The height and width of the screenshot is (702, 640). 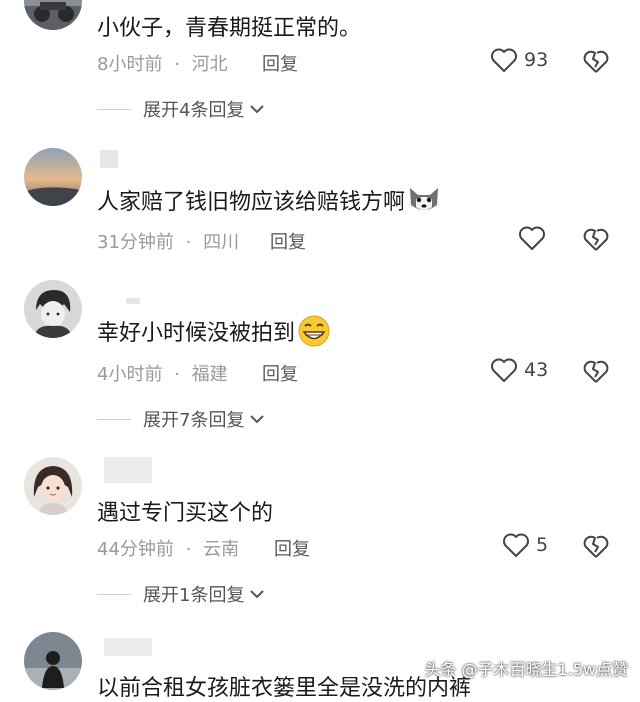 I want to click on comment-text: 幸好小时候没被拍到, so click(x=214, y=334).